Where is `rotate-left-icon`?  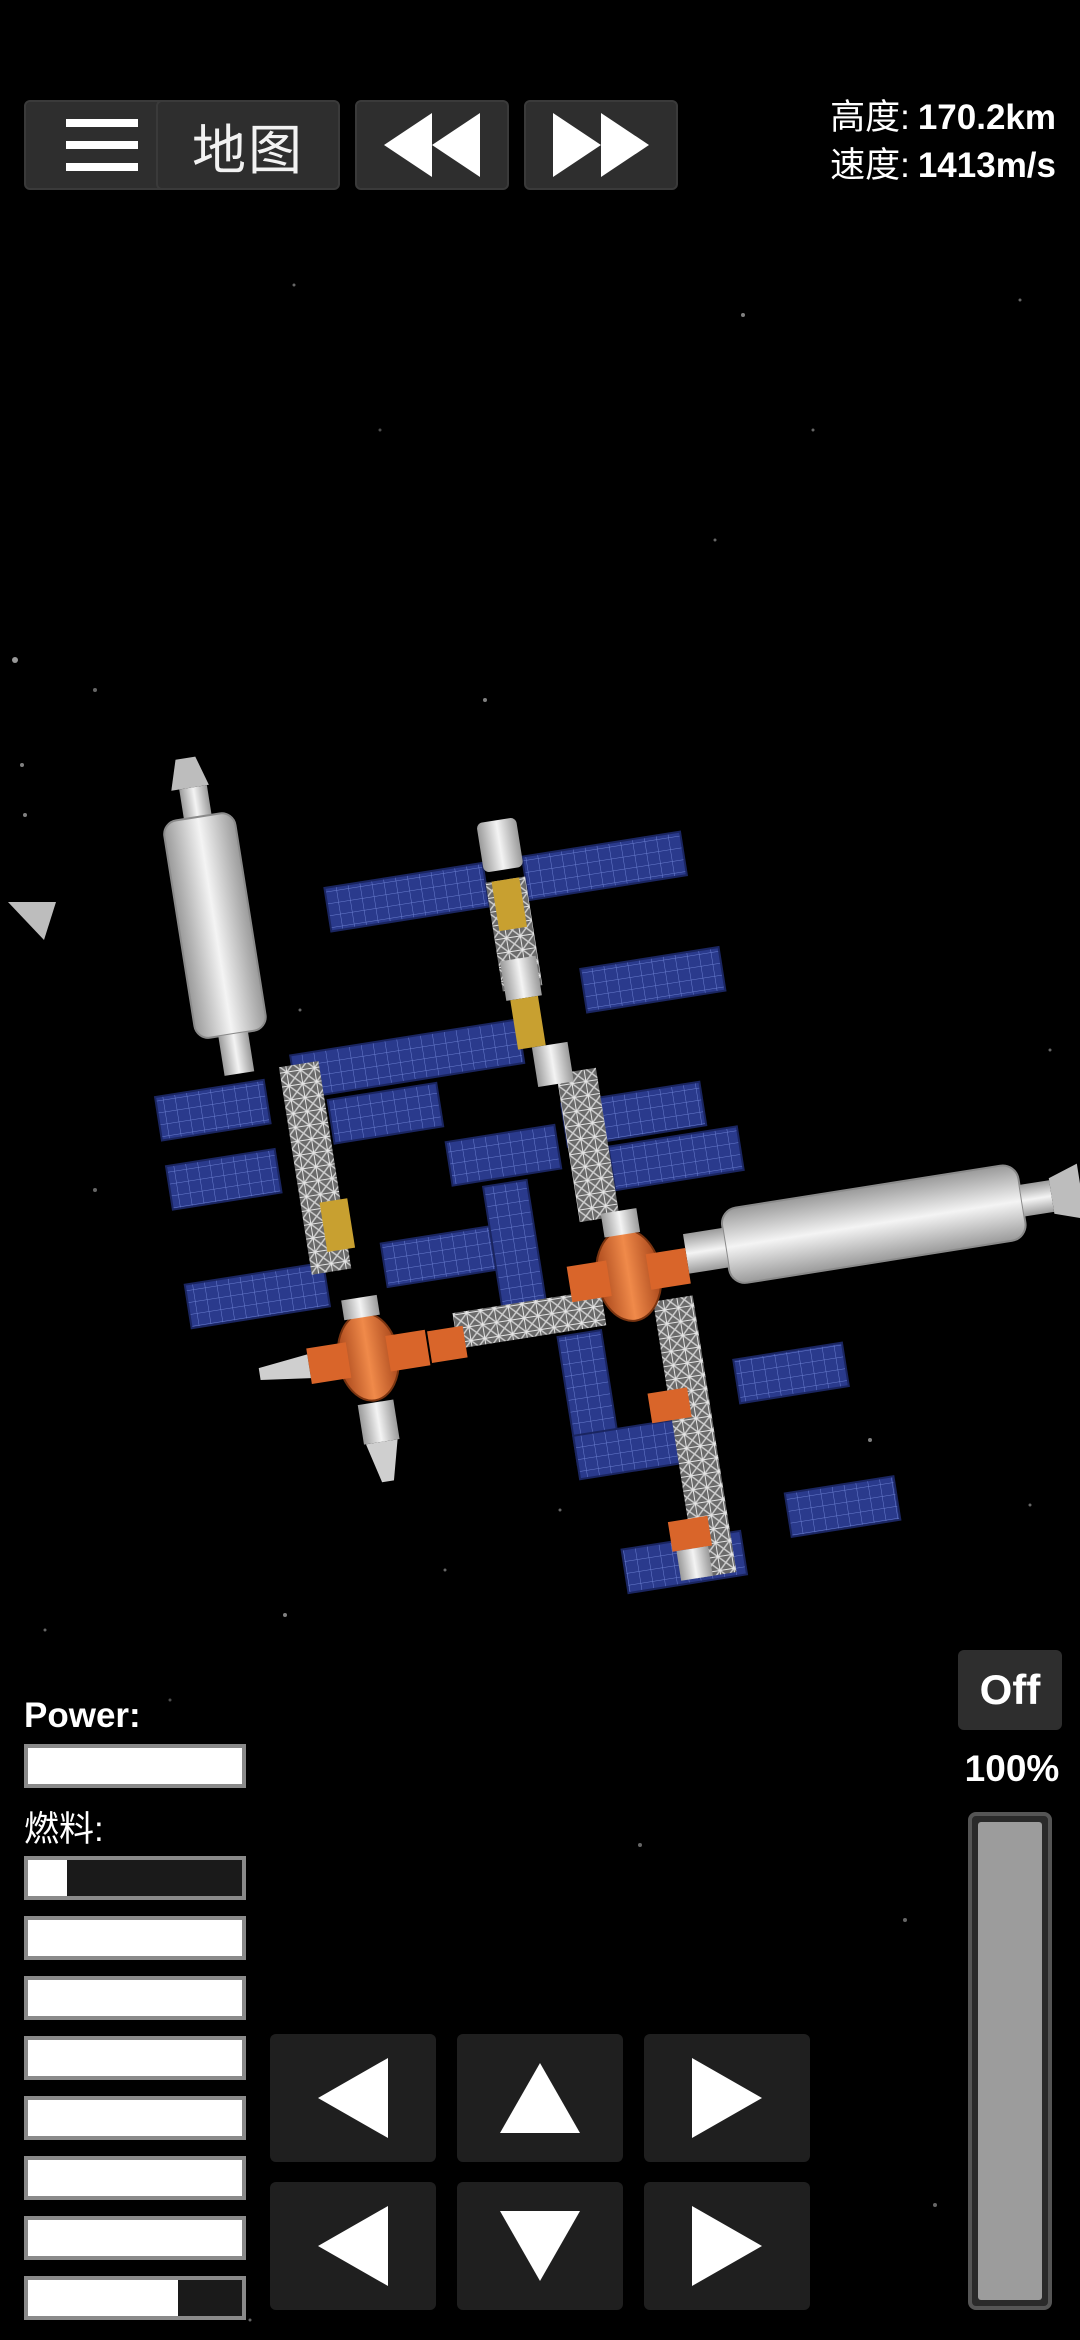 rotate-left-icon is located at coordinates (353, 2098).